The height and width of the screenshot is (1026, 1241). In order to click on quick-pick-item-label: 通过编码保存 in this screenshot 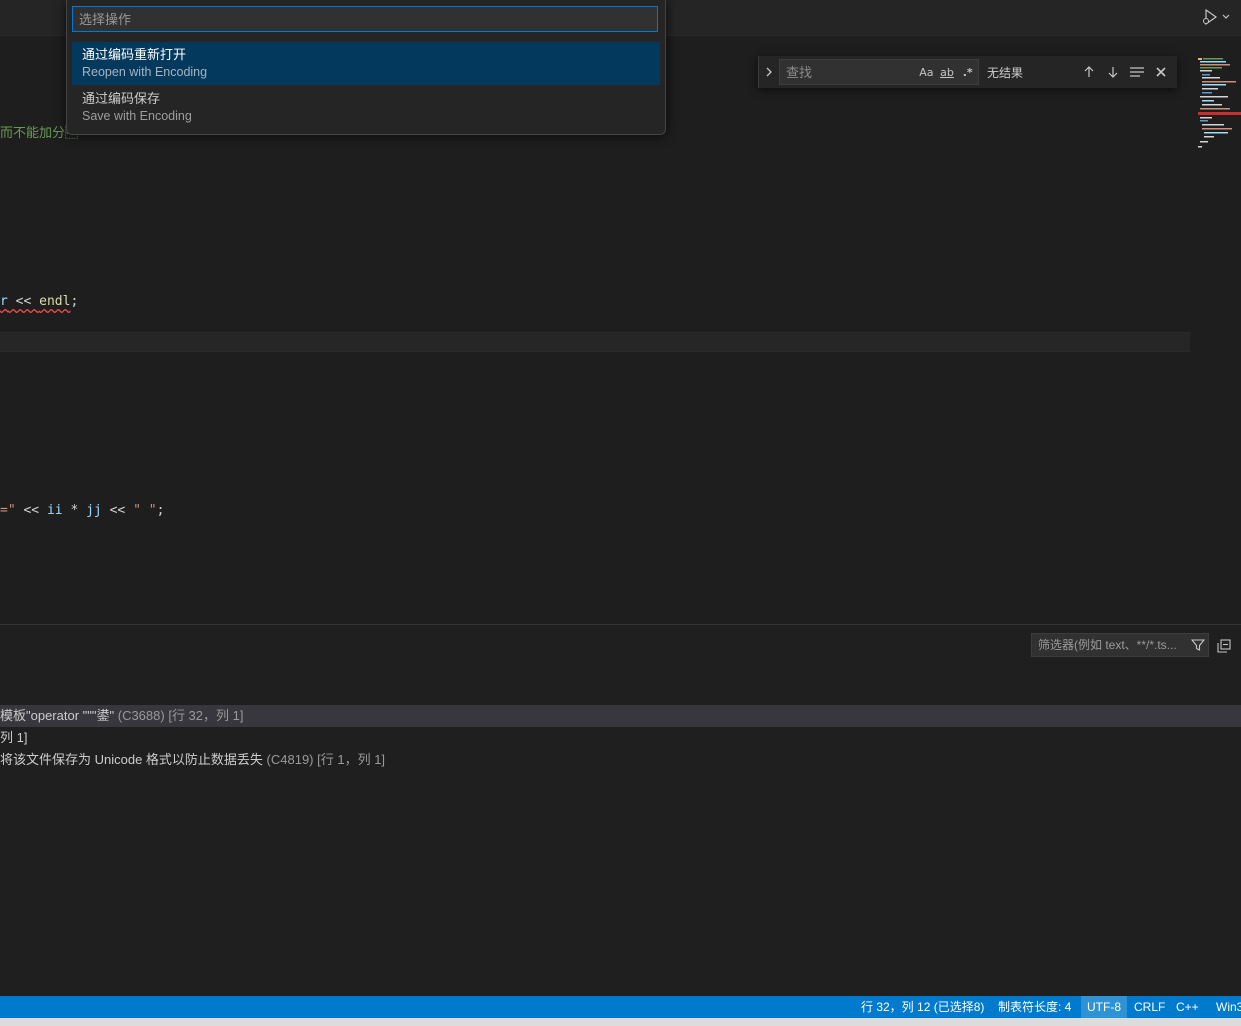, I will do `click(121, 98)`.